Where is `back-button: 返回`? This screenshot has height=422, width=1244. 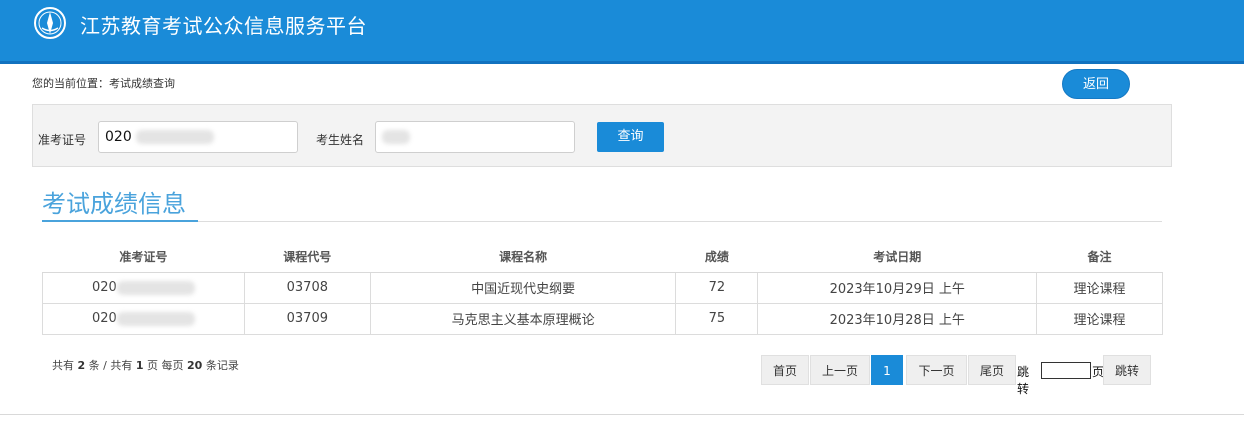
back-button: 返回 is located at coordinates (1096, 84).